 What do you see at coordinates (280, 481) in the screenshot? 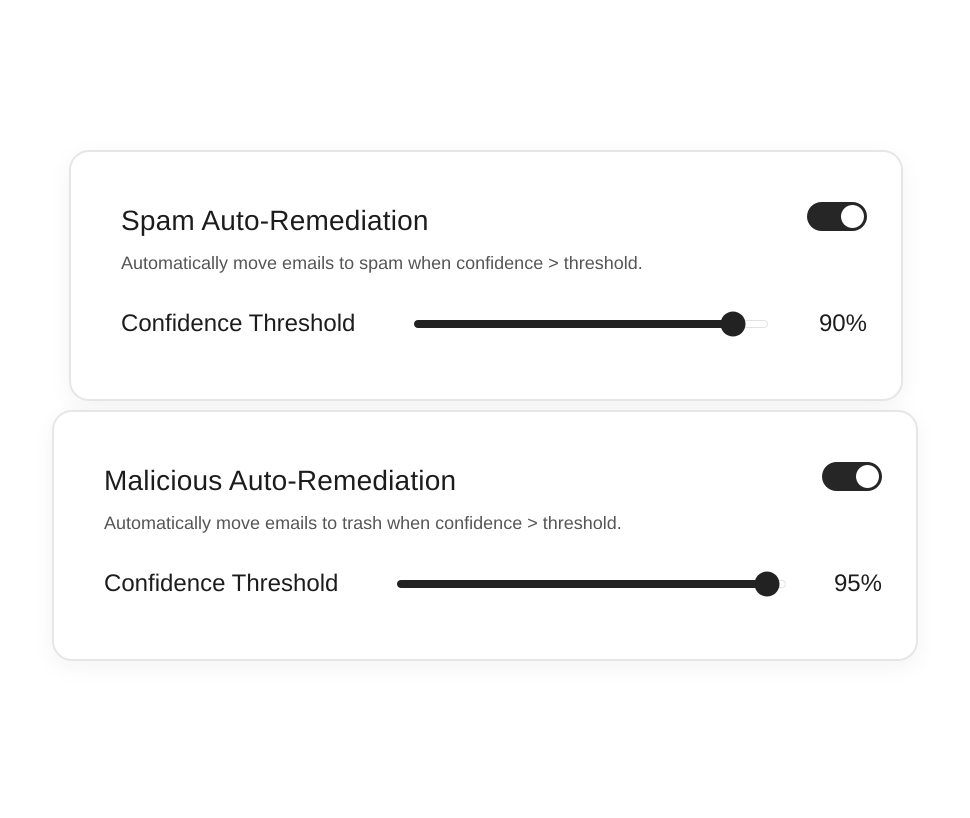
I see `card-title: Malicious Auto-Remediation` at bounding box center [280, 481].